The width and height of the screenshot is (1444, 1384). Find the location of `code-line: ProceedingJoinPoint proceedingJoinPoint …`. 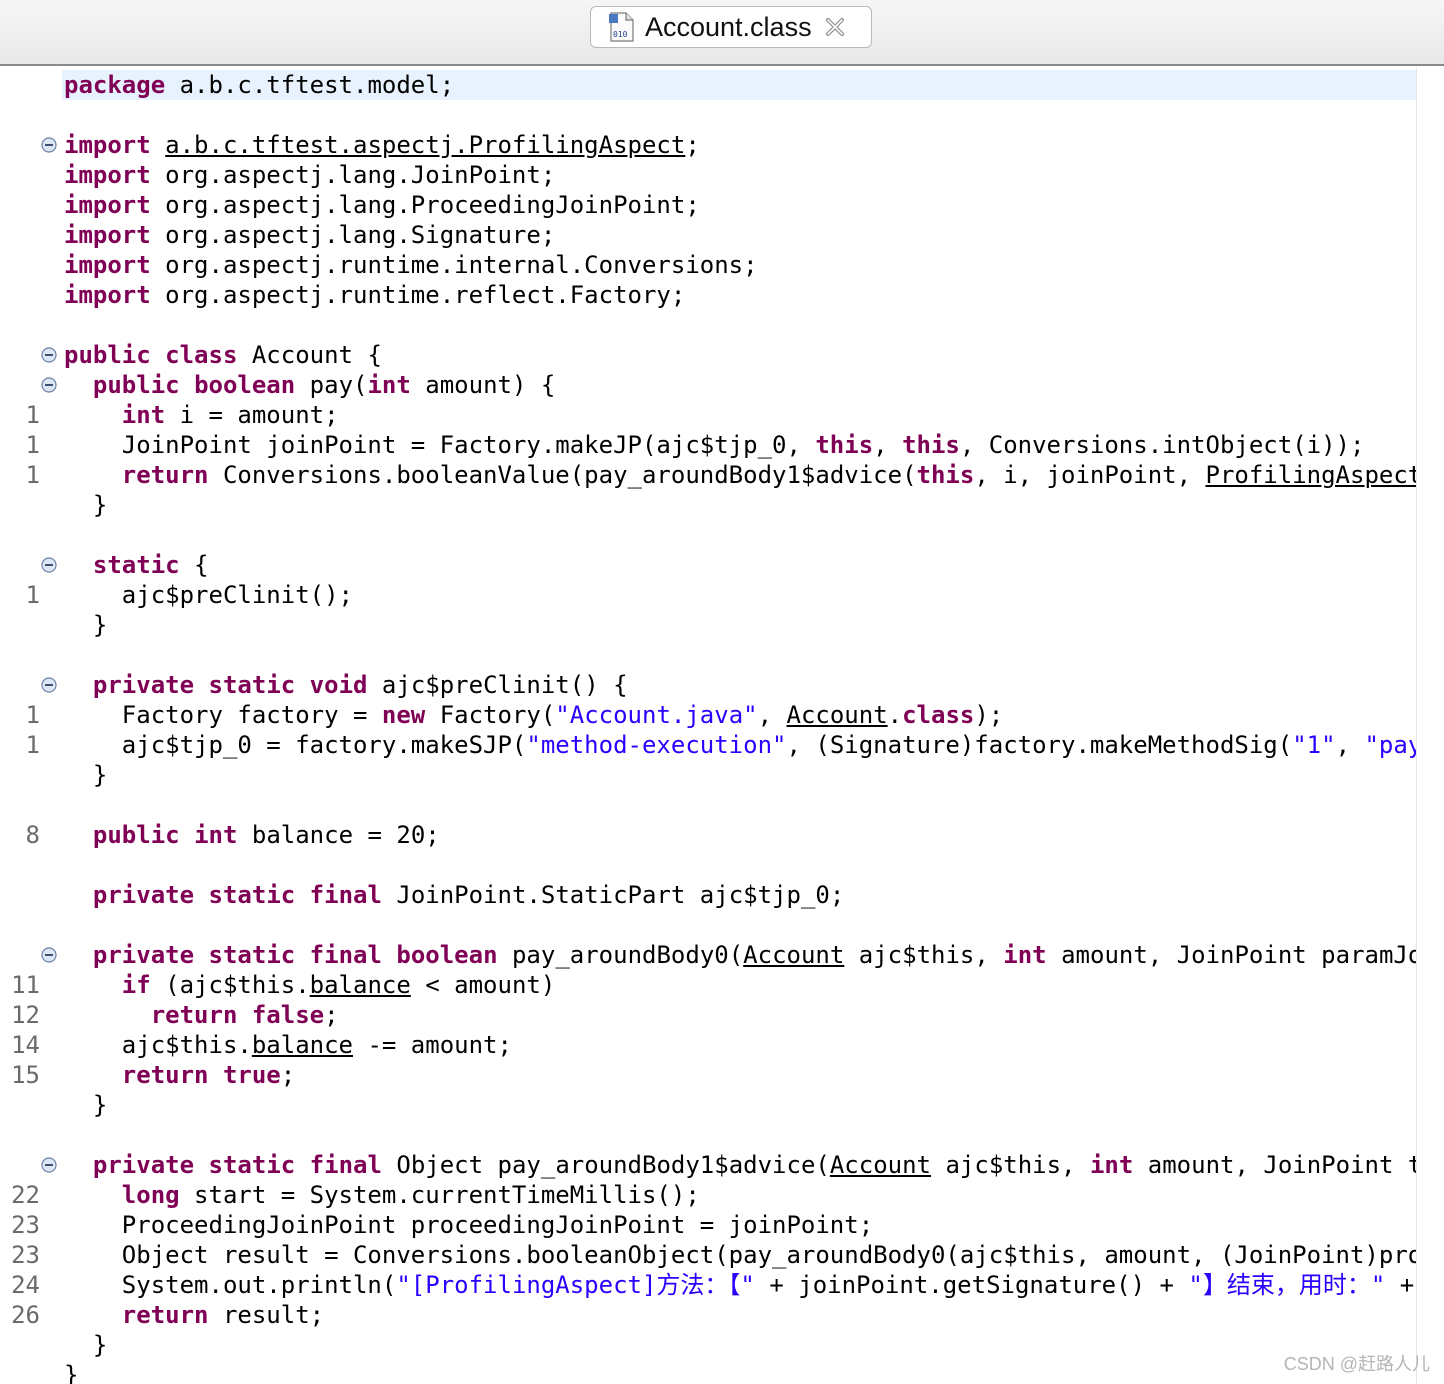

code-line: ProceedingJoinPoint proceedingJoinPoint … is located at coordinates (468, 1225).